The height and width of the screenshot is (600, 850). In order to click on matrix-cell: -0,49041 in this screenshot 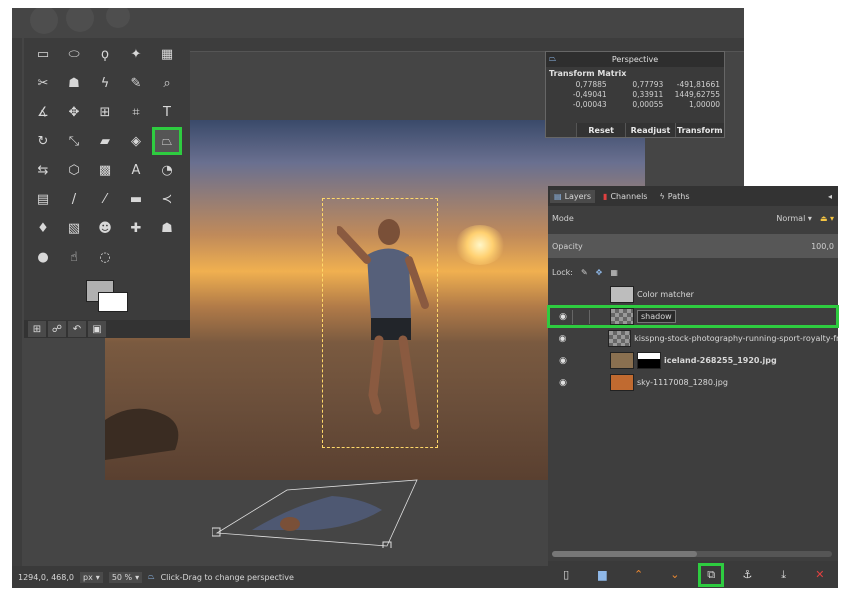, I will do `click(589, 94)`.